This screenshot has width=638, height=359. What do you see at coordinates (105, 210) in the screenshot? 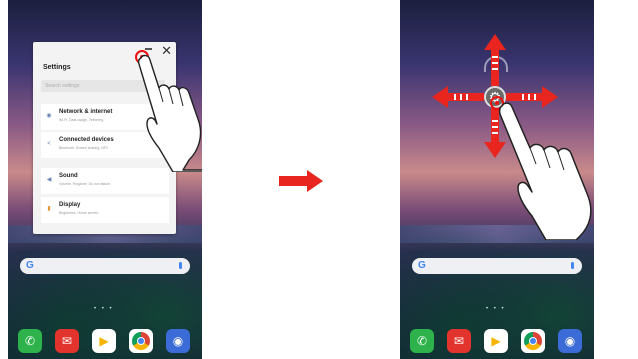
I see `settings-item-display: ▮ Display Brightness, Home screen` at bounding box center [105, 210].